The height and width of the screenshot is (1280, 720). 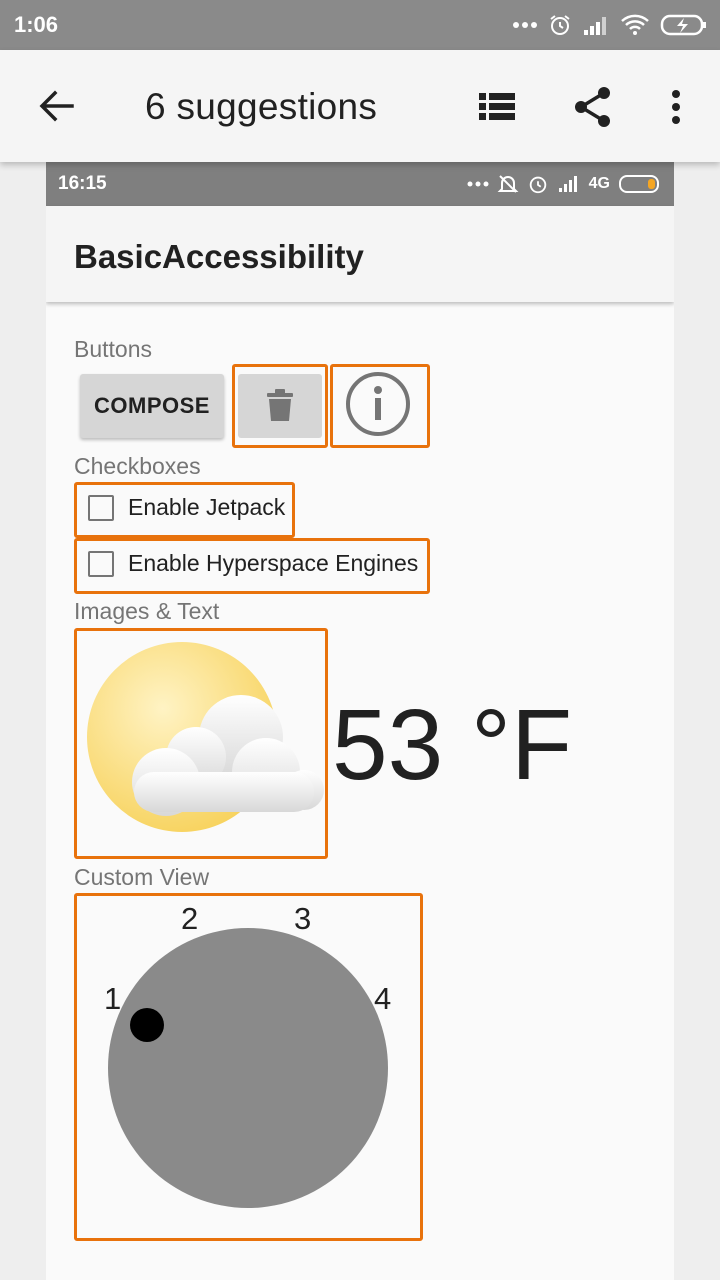 I want to click on section-label-images-text: Images & Text, so click(x=147, y=611).